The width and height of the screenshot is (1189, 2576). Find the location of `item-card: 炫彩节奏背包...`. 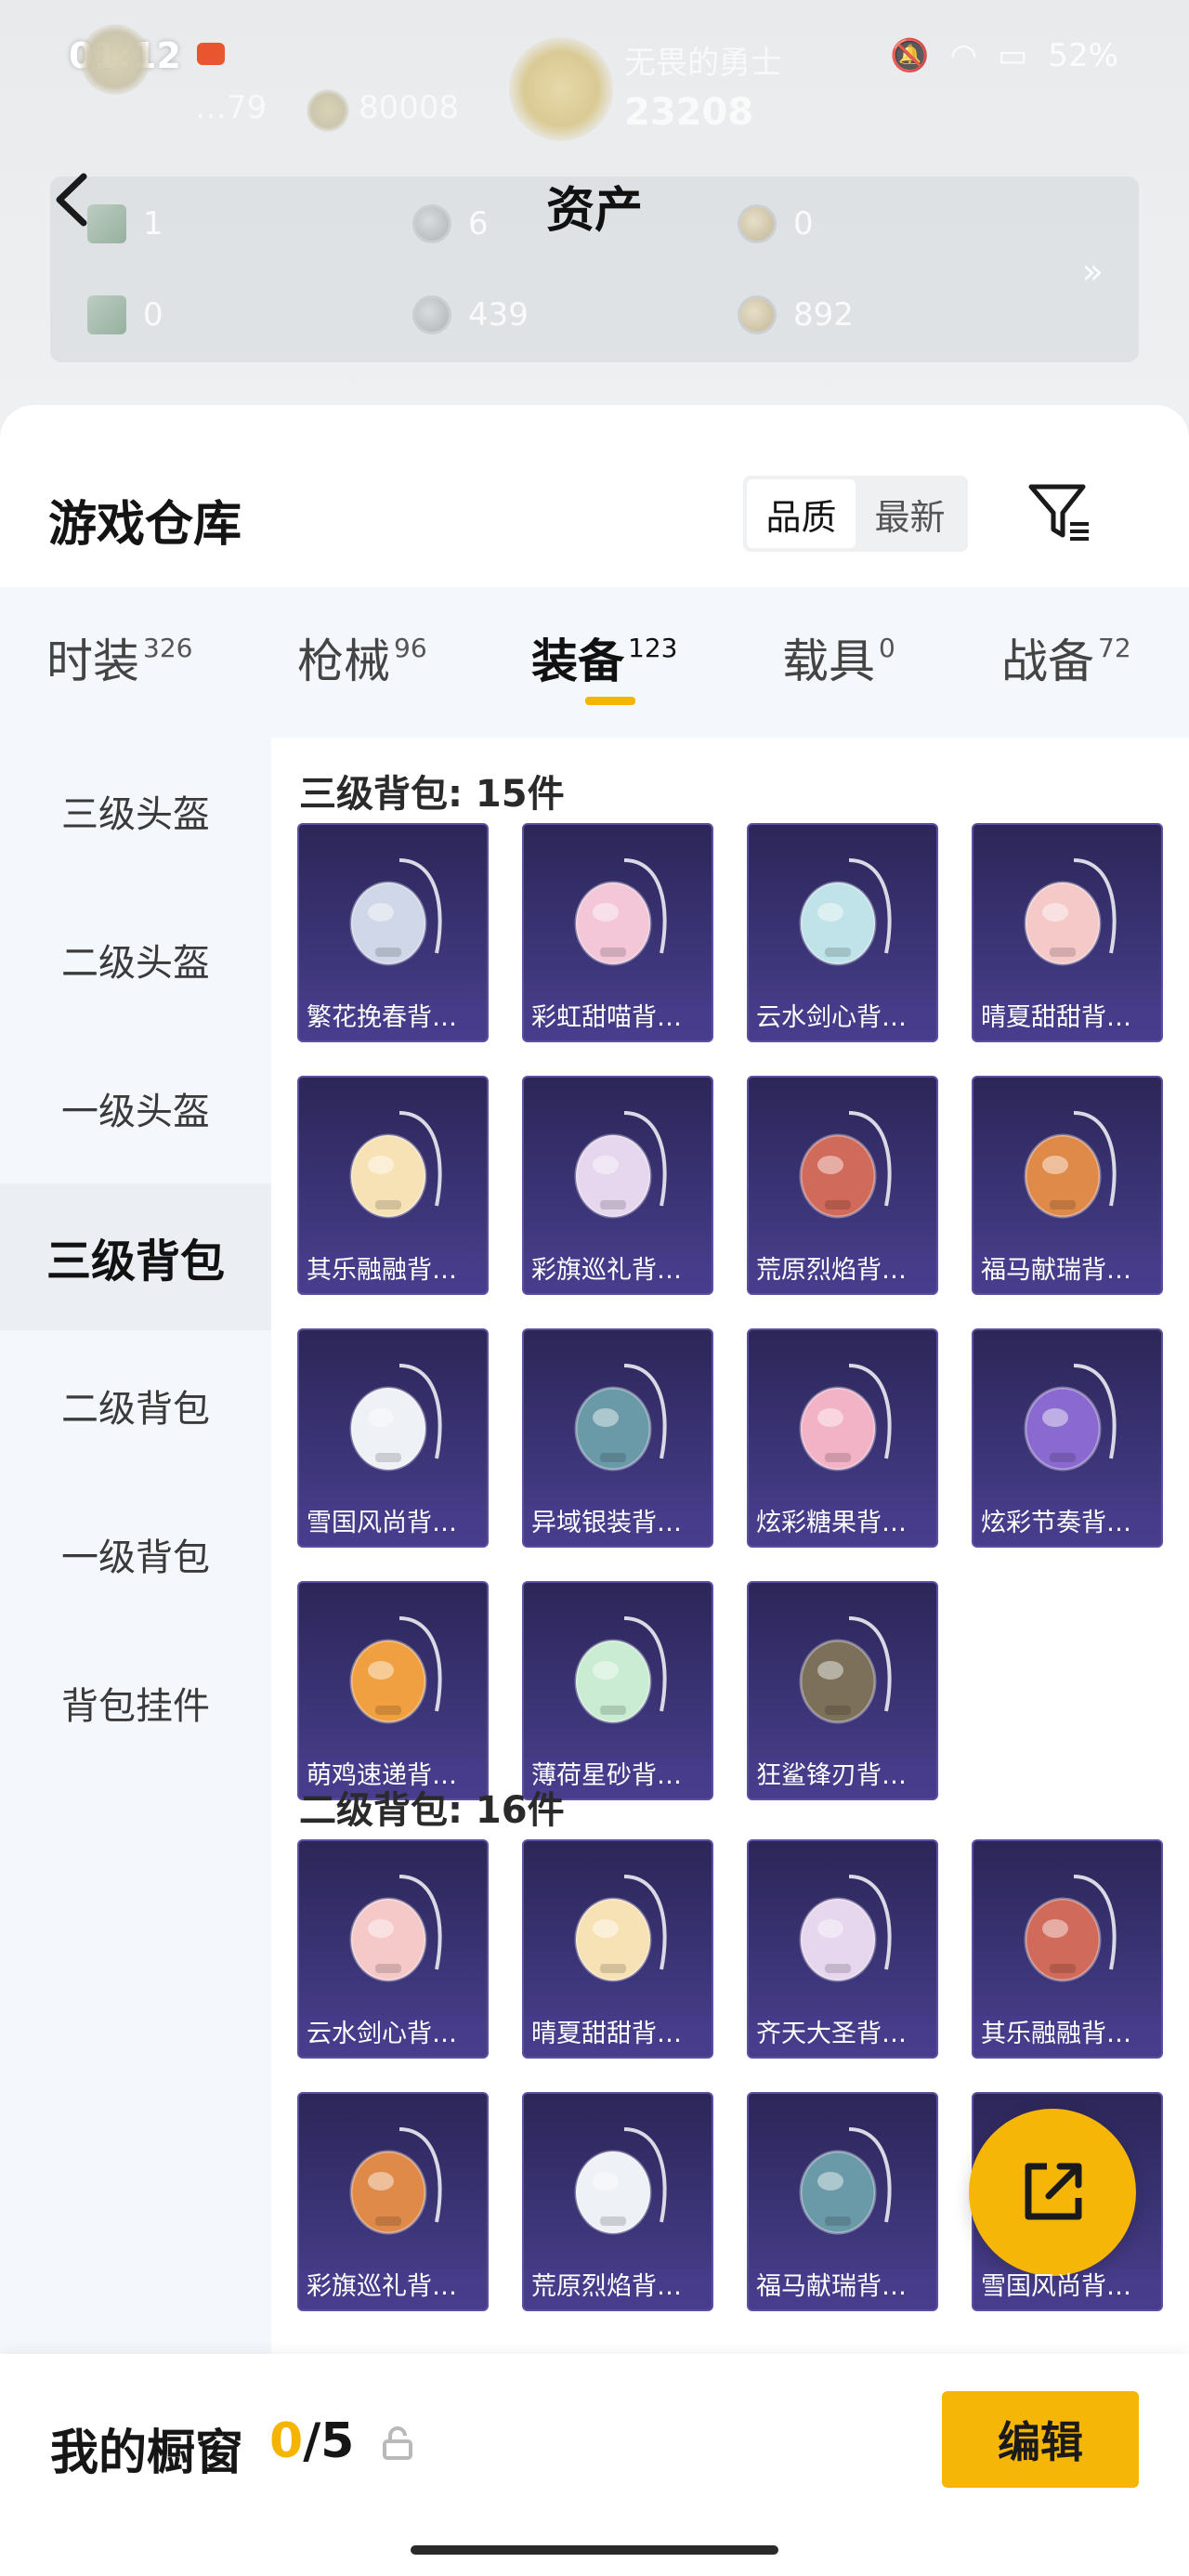

item-card: 炫彩节奏背包... is located at coordinates (1067, 1438).